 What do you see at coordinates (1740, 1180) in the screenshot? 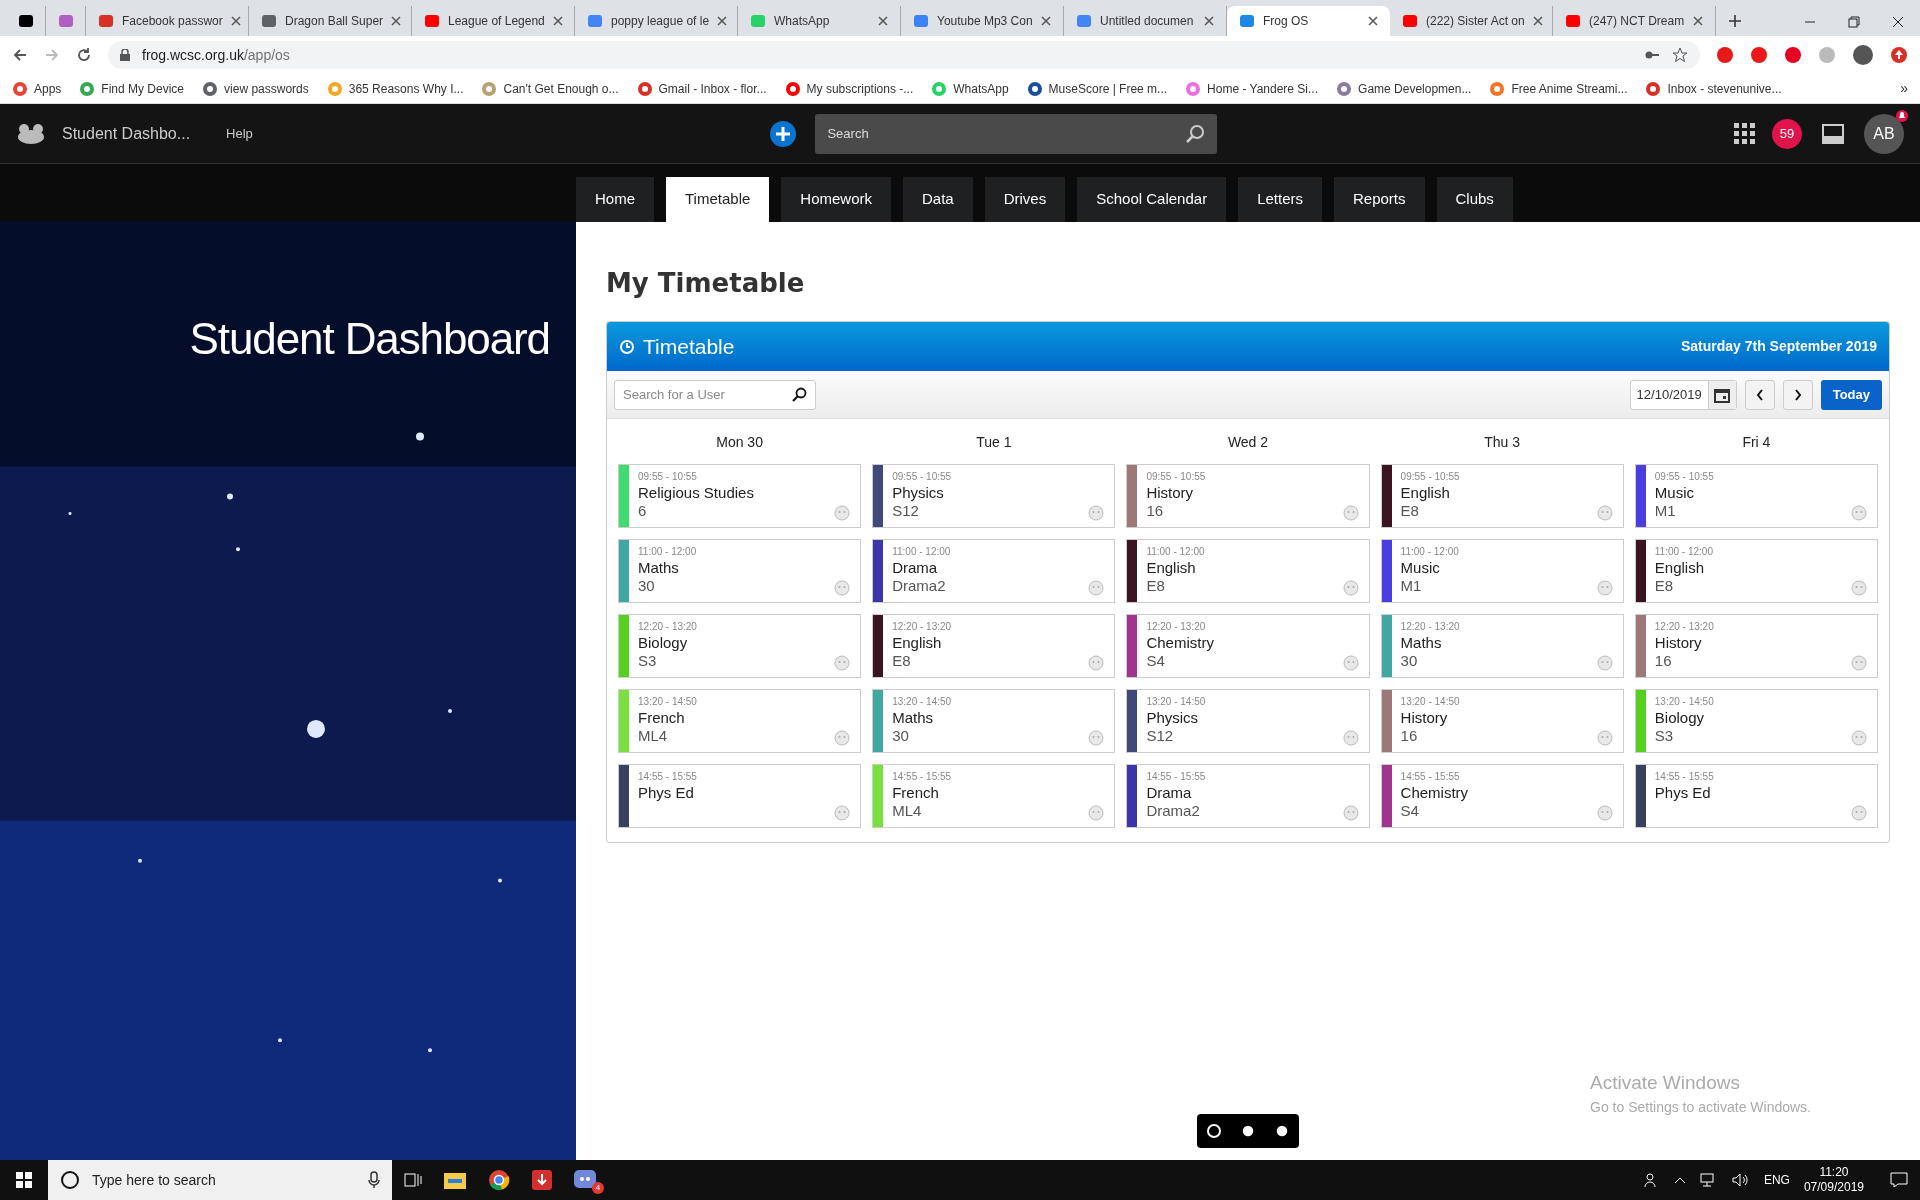
I see `volume-icon` at bounding box center [1740, 1180].